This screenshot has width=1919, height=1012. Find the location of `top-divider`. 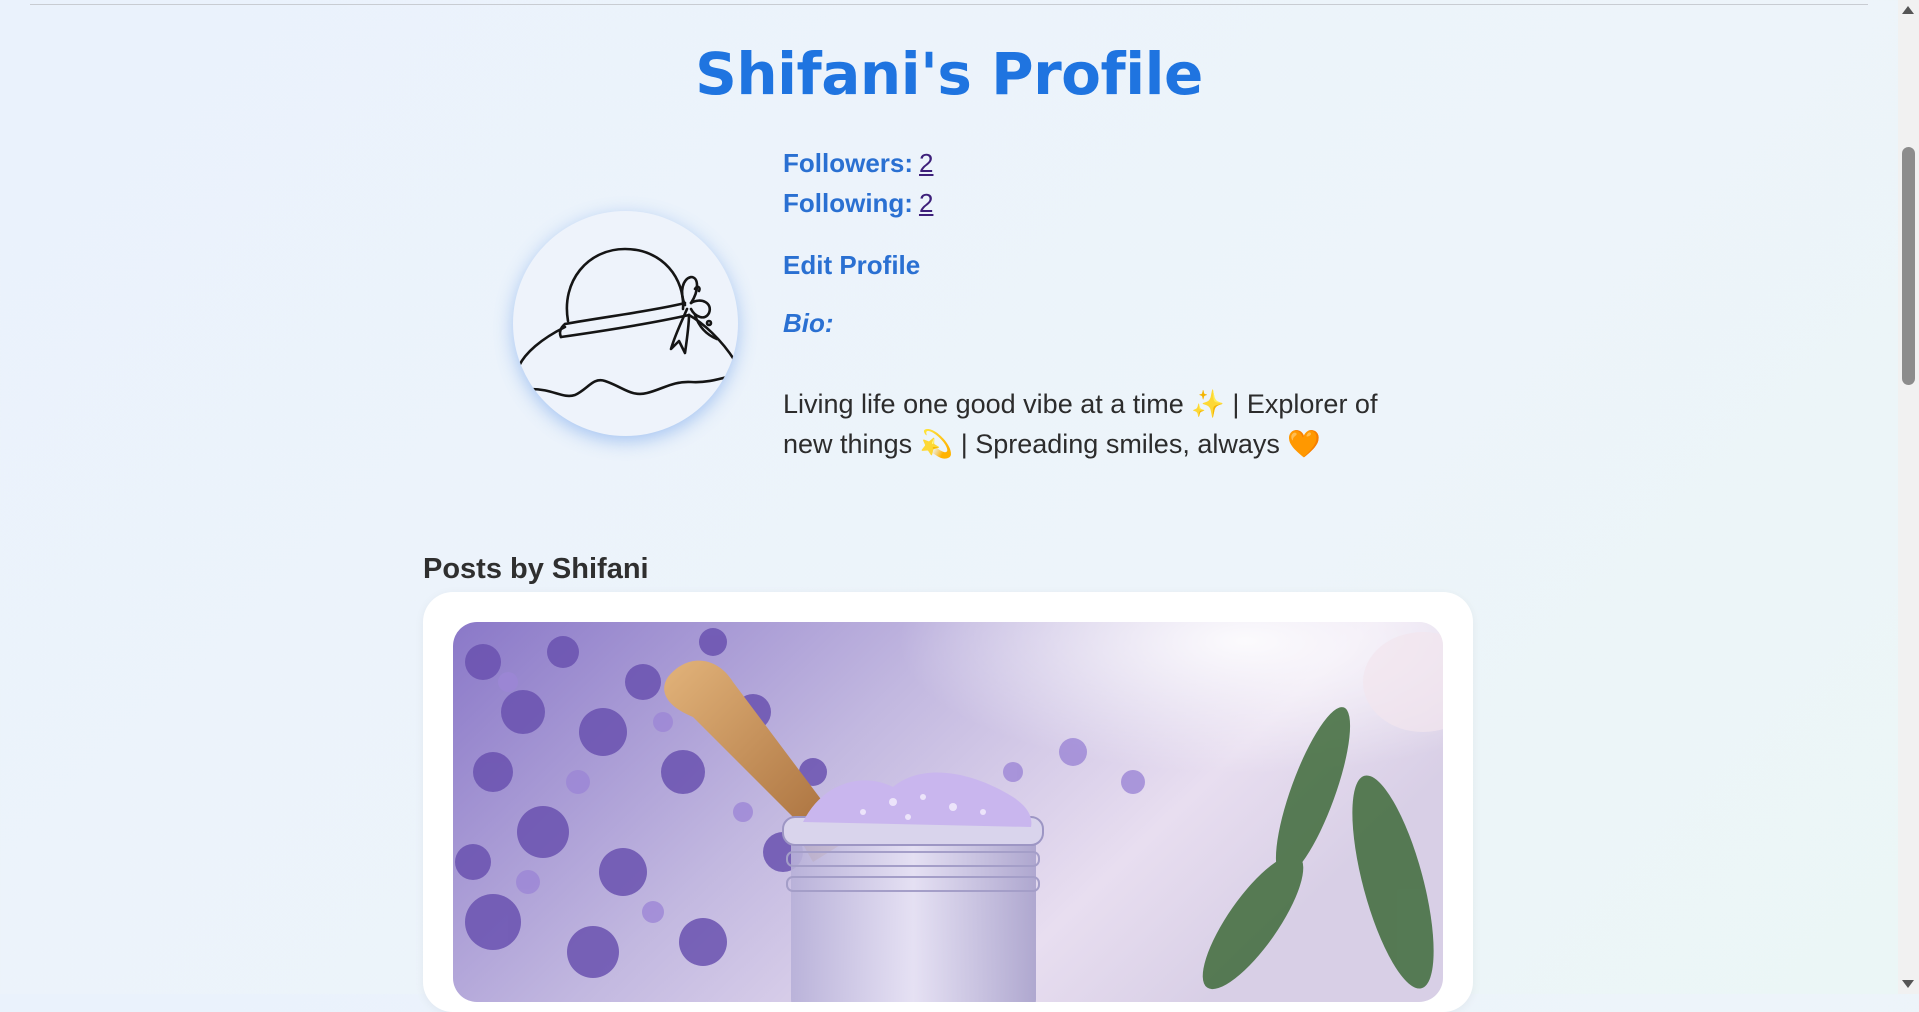

top-divider is located at coordinates (949, 4).